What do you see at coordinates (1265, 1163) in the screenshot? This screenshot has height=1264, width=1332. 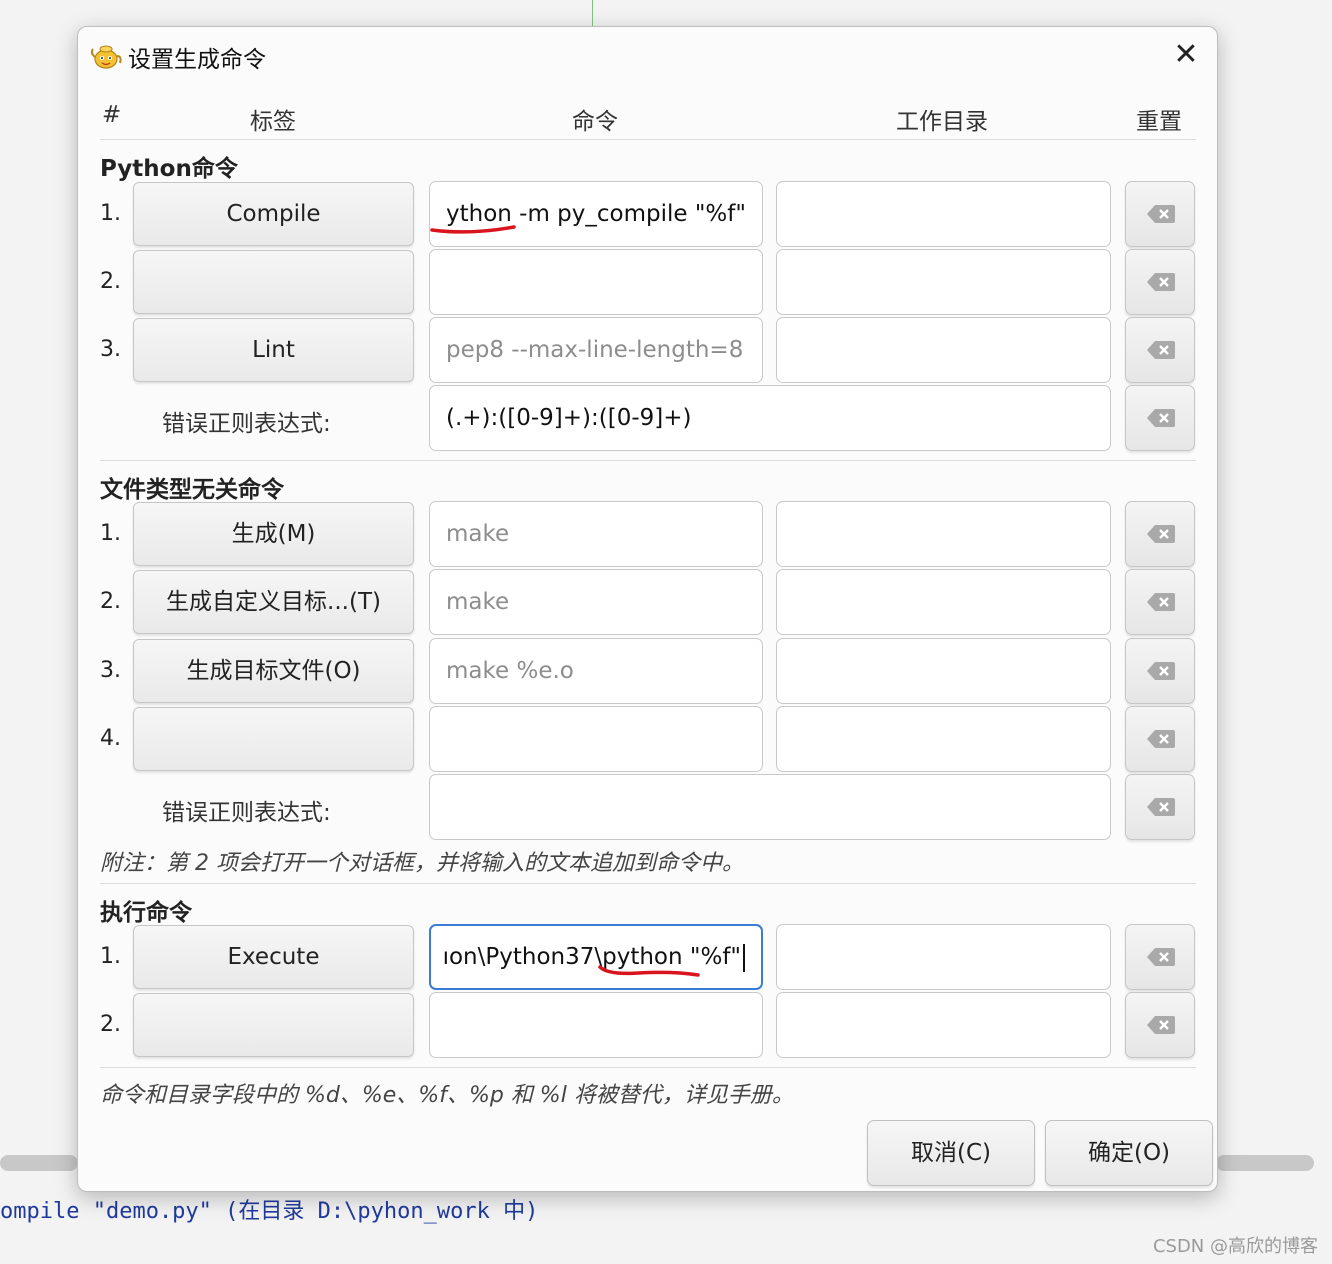 I see `background-scrollbar-right` at bounding box center [1265, 1163].